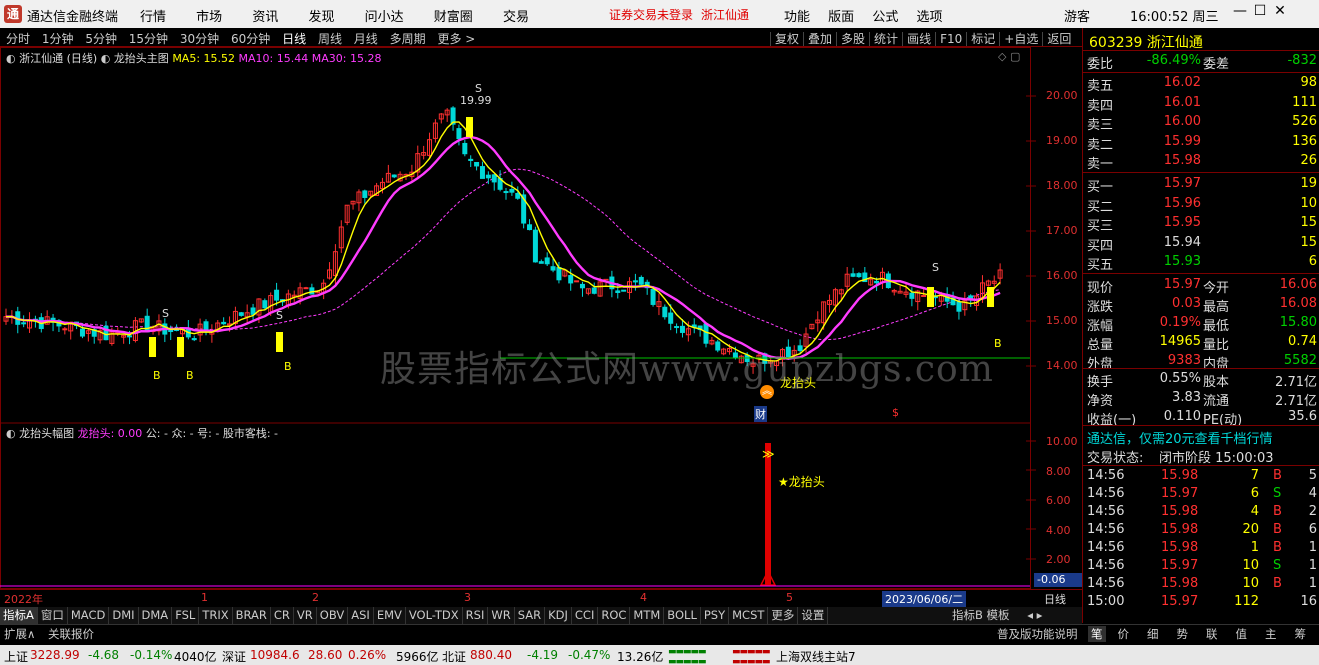 The image size is (1319, 665). I want to click on indicator-tab: MCST, so click(749, 615).